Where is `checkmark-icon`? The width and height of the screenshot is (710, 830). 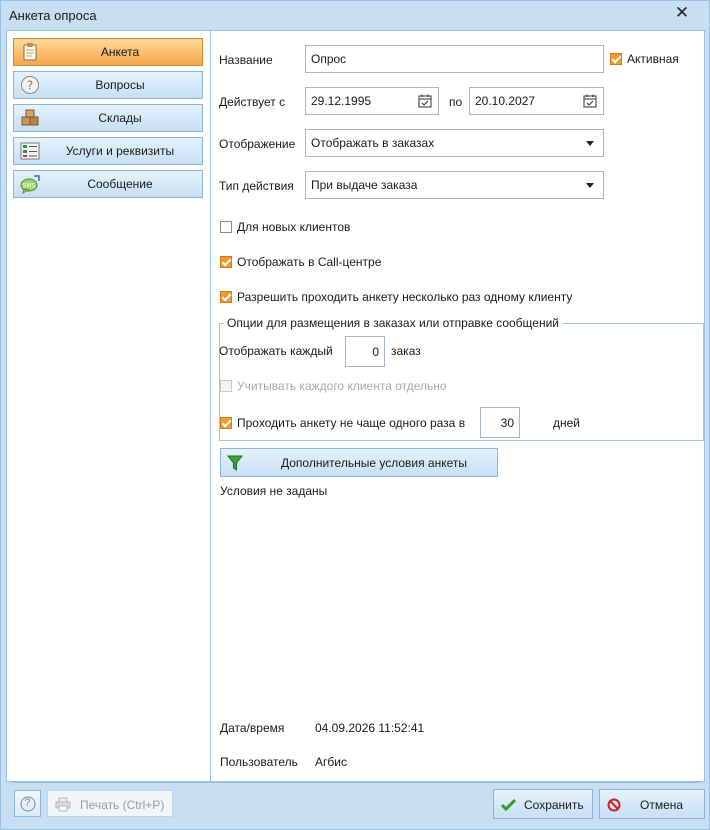 checkmark-icon is located at coordinates (508, 804).